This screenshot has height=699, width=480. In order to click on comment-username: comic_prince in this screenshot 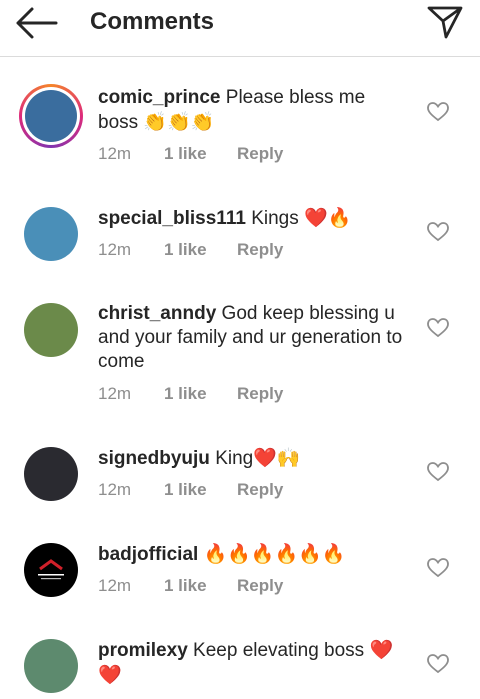, I will do `click(159, 97)`.